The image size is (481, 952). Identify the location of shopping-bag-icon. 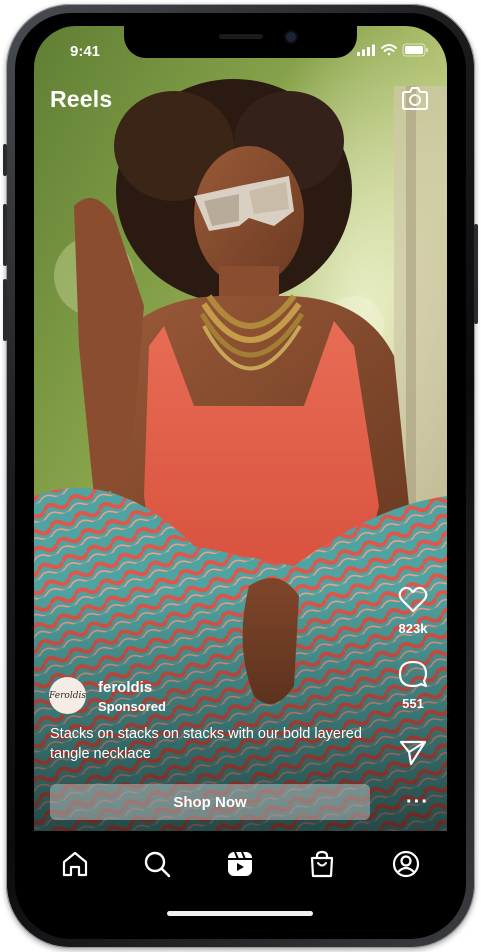
(322, 864).